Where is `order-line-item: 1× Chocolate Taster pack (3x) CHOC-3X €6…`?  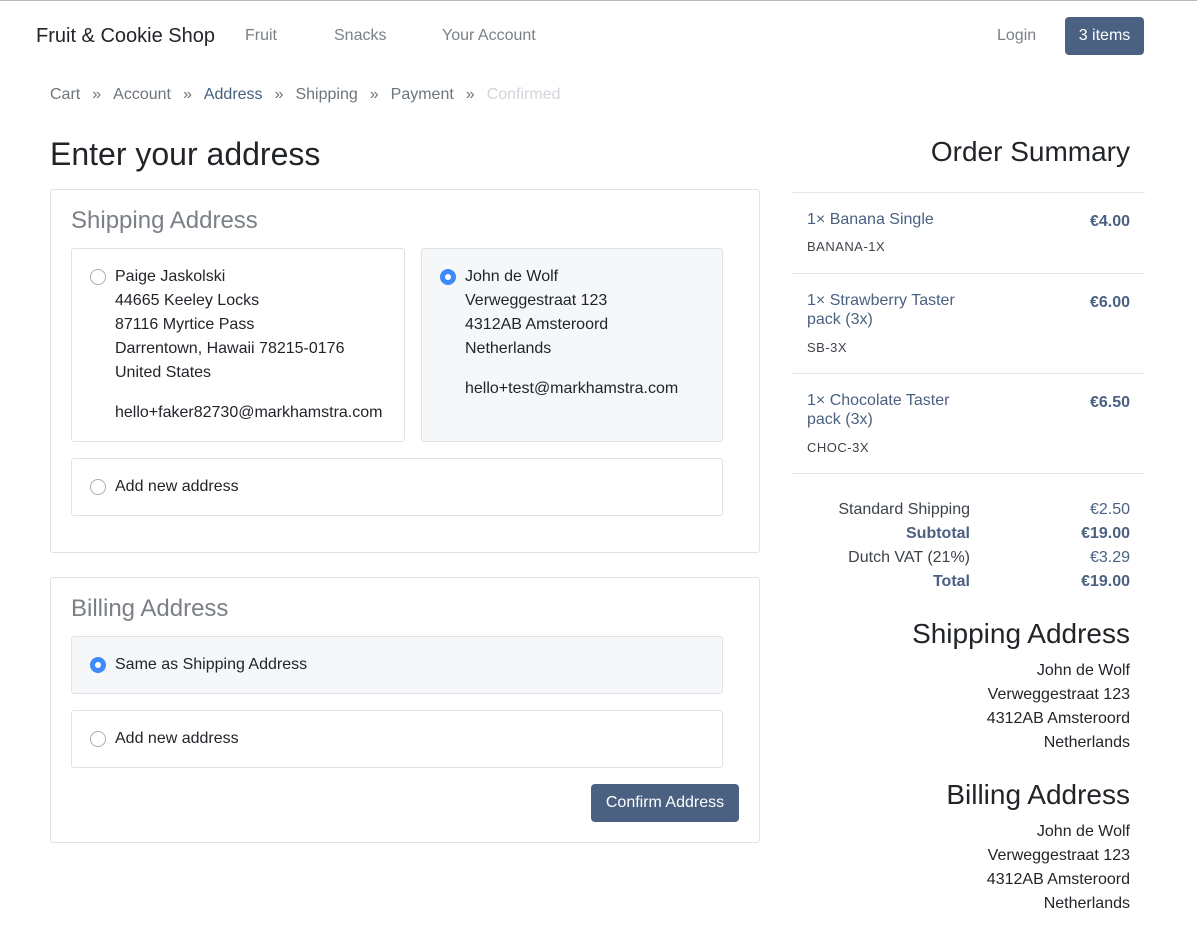 order-line-item: 1× Chocolate Taster pack (3x) CHOC-3X €6… is located at coordinates (968, 423).